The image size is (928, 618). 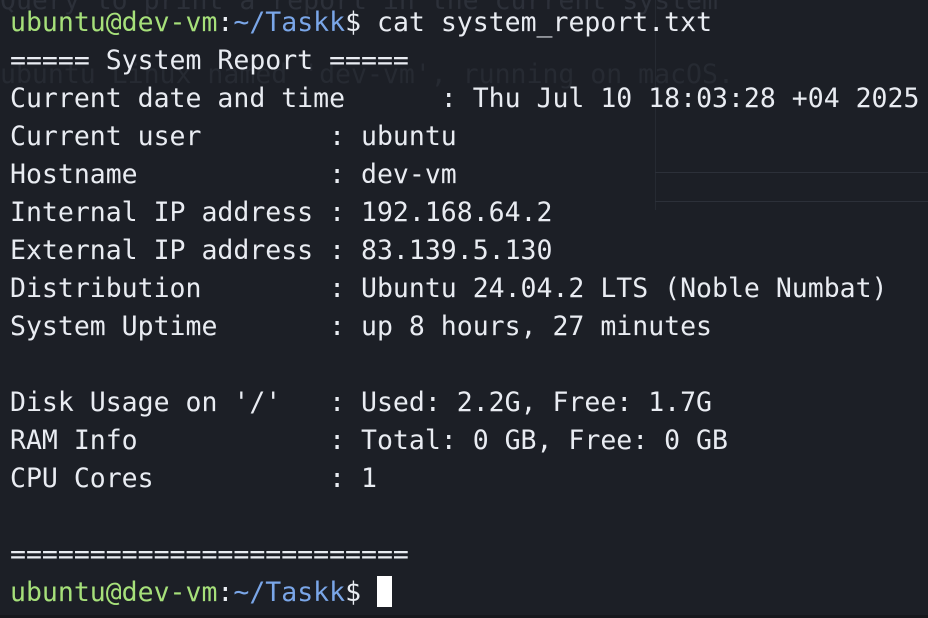 What do you see at coordinates (209, 554) in the screenshot?
I see `report-footer: =========================` at bounding box center [209, 554].